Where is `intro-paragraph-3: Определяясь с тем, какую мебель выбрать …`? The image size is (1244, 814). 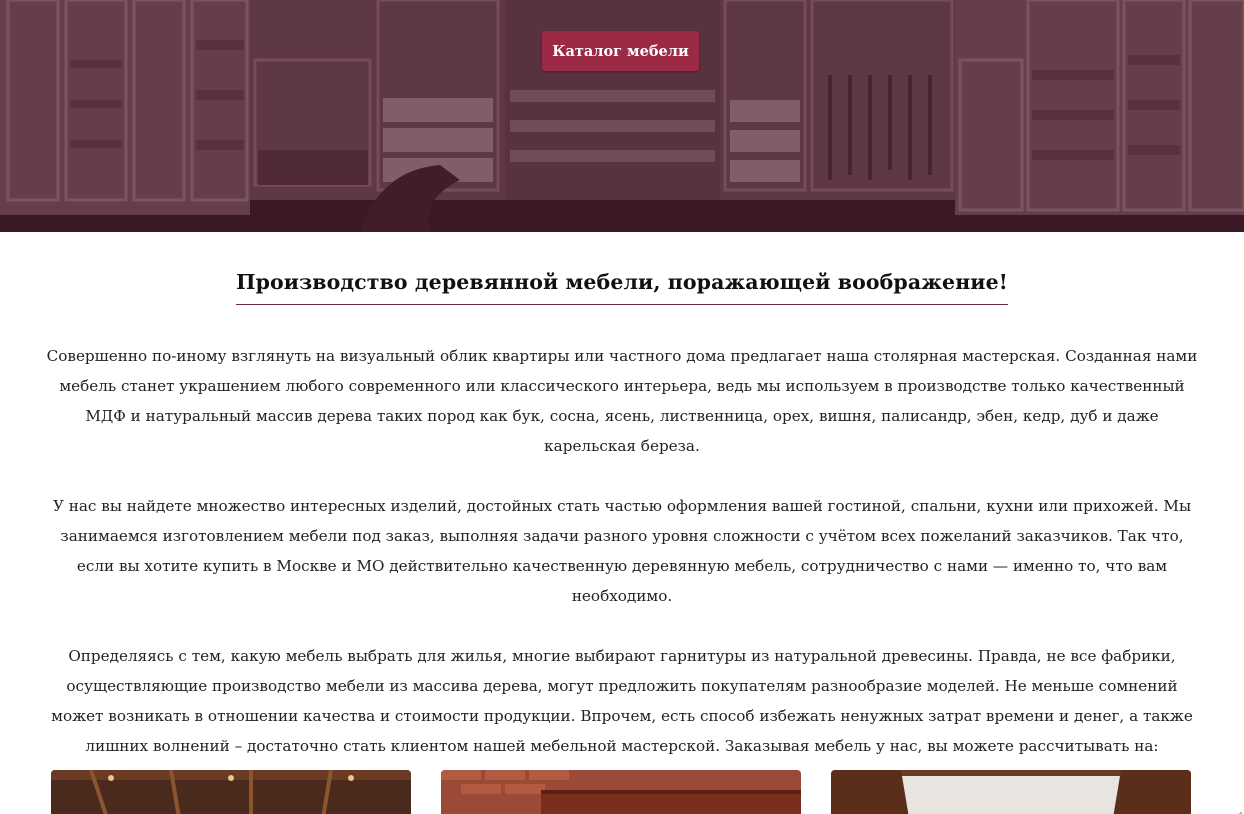 intro-paragraph-3: Определяясь с тем, какую мебель выбрать … is located at coordinates (622, 701).